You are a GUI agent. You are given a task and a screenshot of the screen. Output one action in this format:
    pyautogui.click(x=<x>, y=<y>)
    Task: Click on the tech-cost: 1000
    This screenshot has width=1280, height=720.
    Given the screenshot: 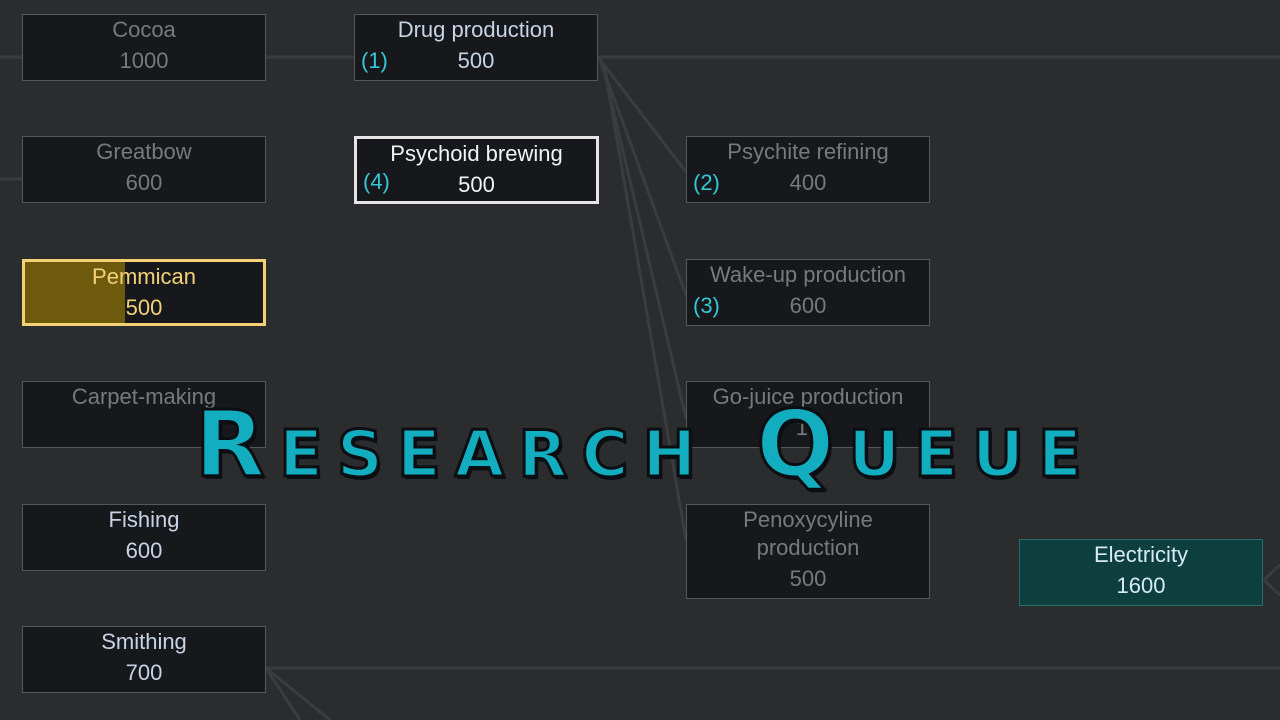 What is the action you would take?
    pyautogui.click(x=144, y=60)
    